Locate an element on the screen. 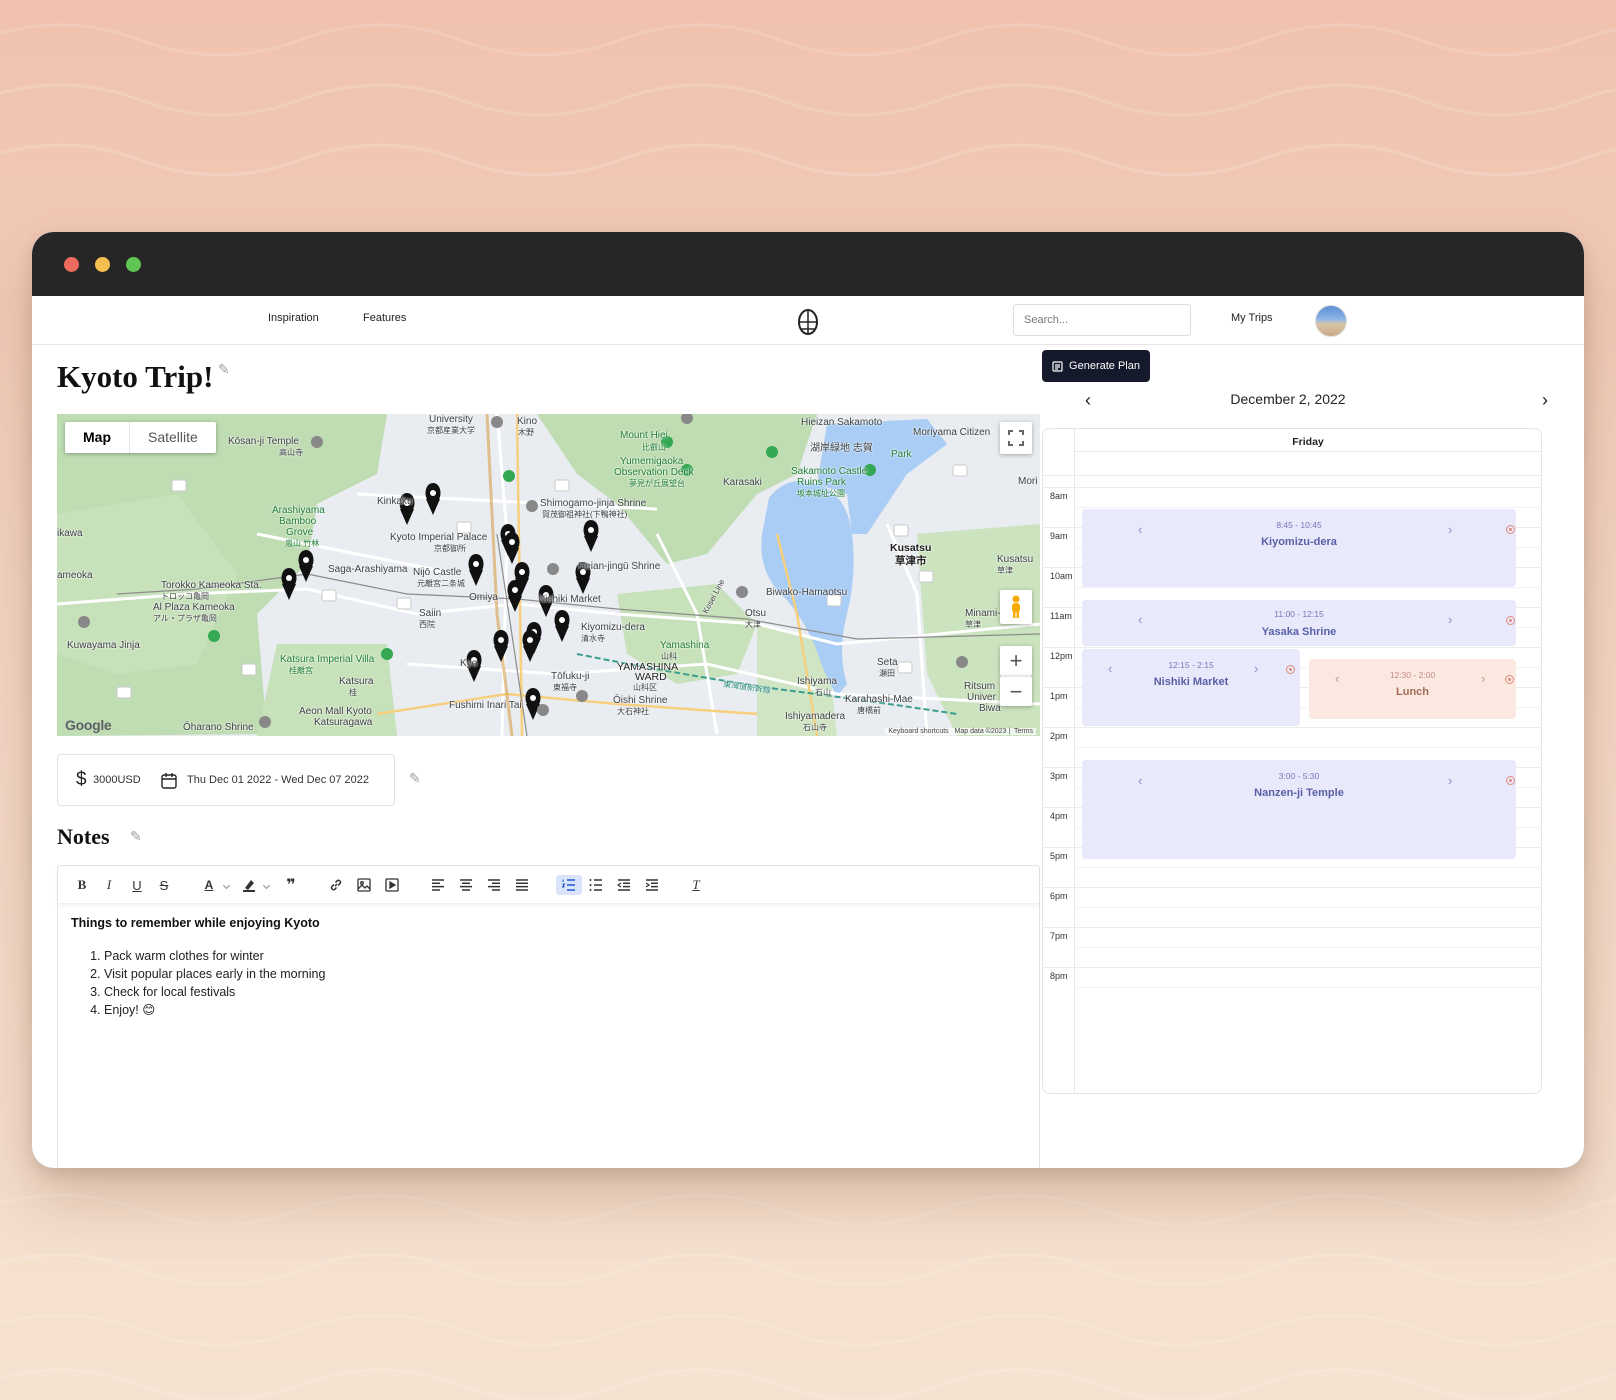 The image size is (1616, 1400). bullet-list-icon is located at coordinates (596, 885).